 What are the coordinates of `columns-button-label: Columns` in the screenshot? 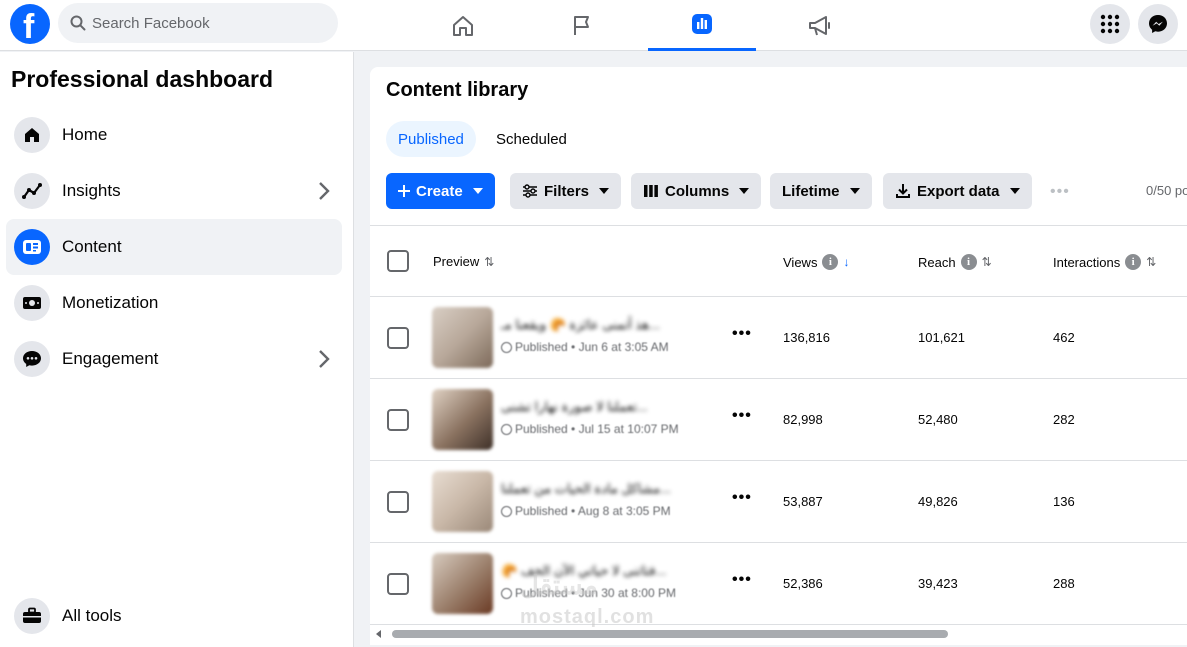 It's located at (697, 191).